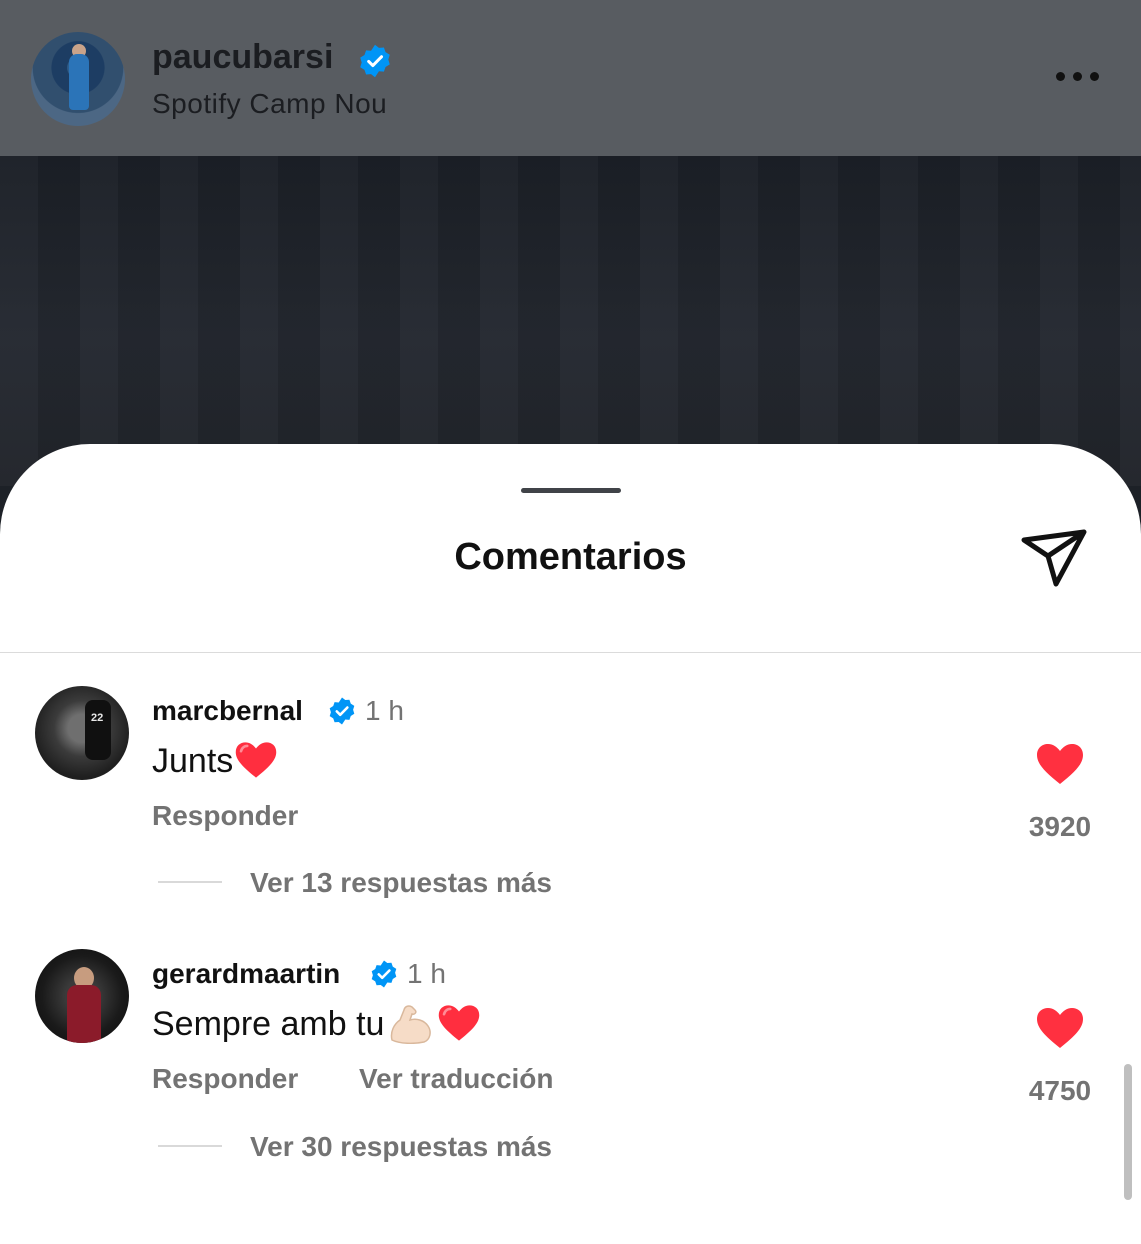 The width and height of the screenshot is (1141, 1244). What do you see at coordinates (1060, 1090) in the screenshot?
I see `like-count: 4750` at bounding box center [1060, 1090].